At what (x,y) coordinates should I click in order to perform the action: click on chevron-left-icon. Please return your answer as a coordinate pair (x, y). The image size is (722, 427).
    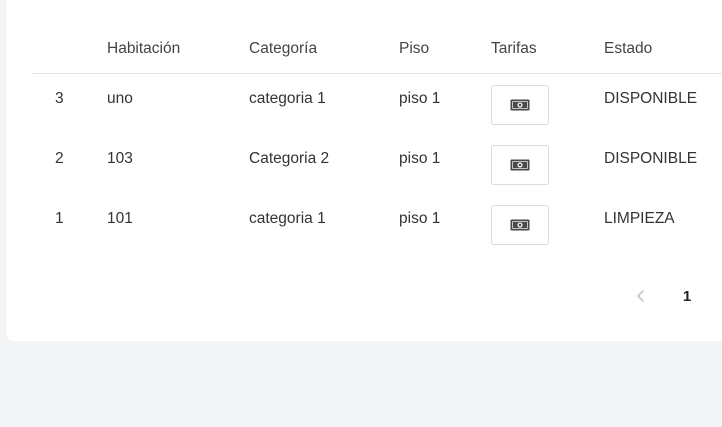
    Looking at the image, I should click on (640, 296).